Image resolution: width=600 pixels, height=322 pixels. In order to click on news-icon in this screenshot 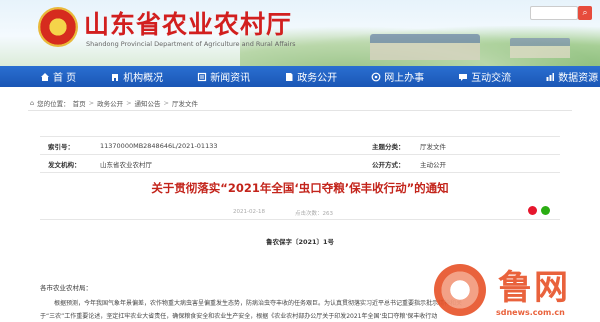, I will do `click(202, 77)`.